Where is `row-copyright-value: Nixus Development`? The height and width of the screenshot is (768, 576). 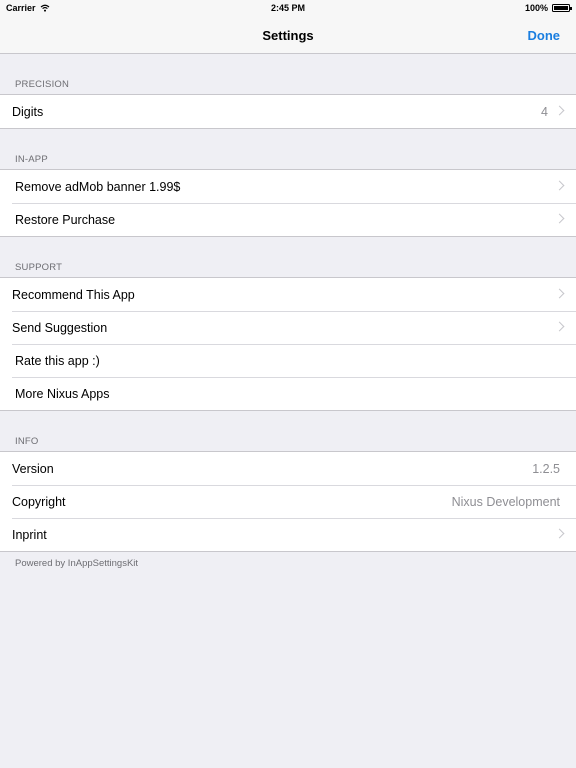
row-copyright-value: Nixus Development is located at coordinates (505, 501).